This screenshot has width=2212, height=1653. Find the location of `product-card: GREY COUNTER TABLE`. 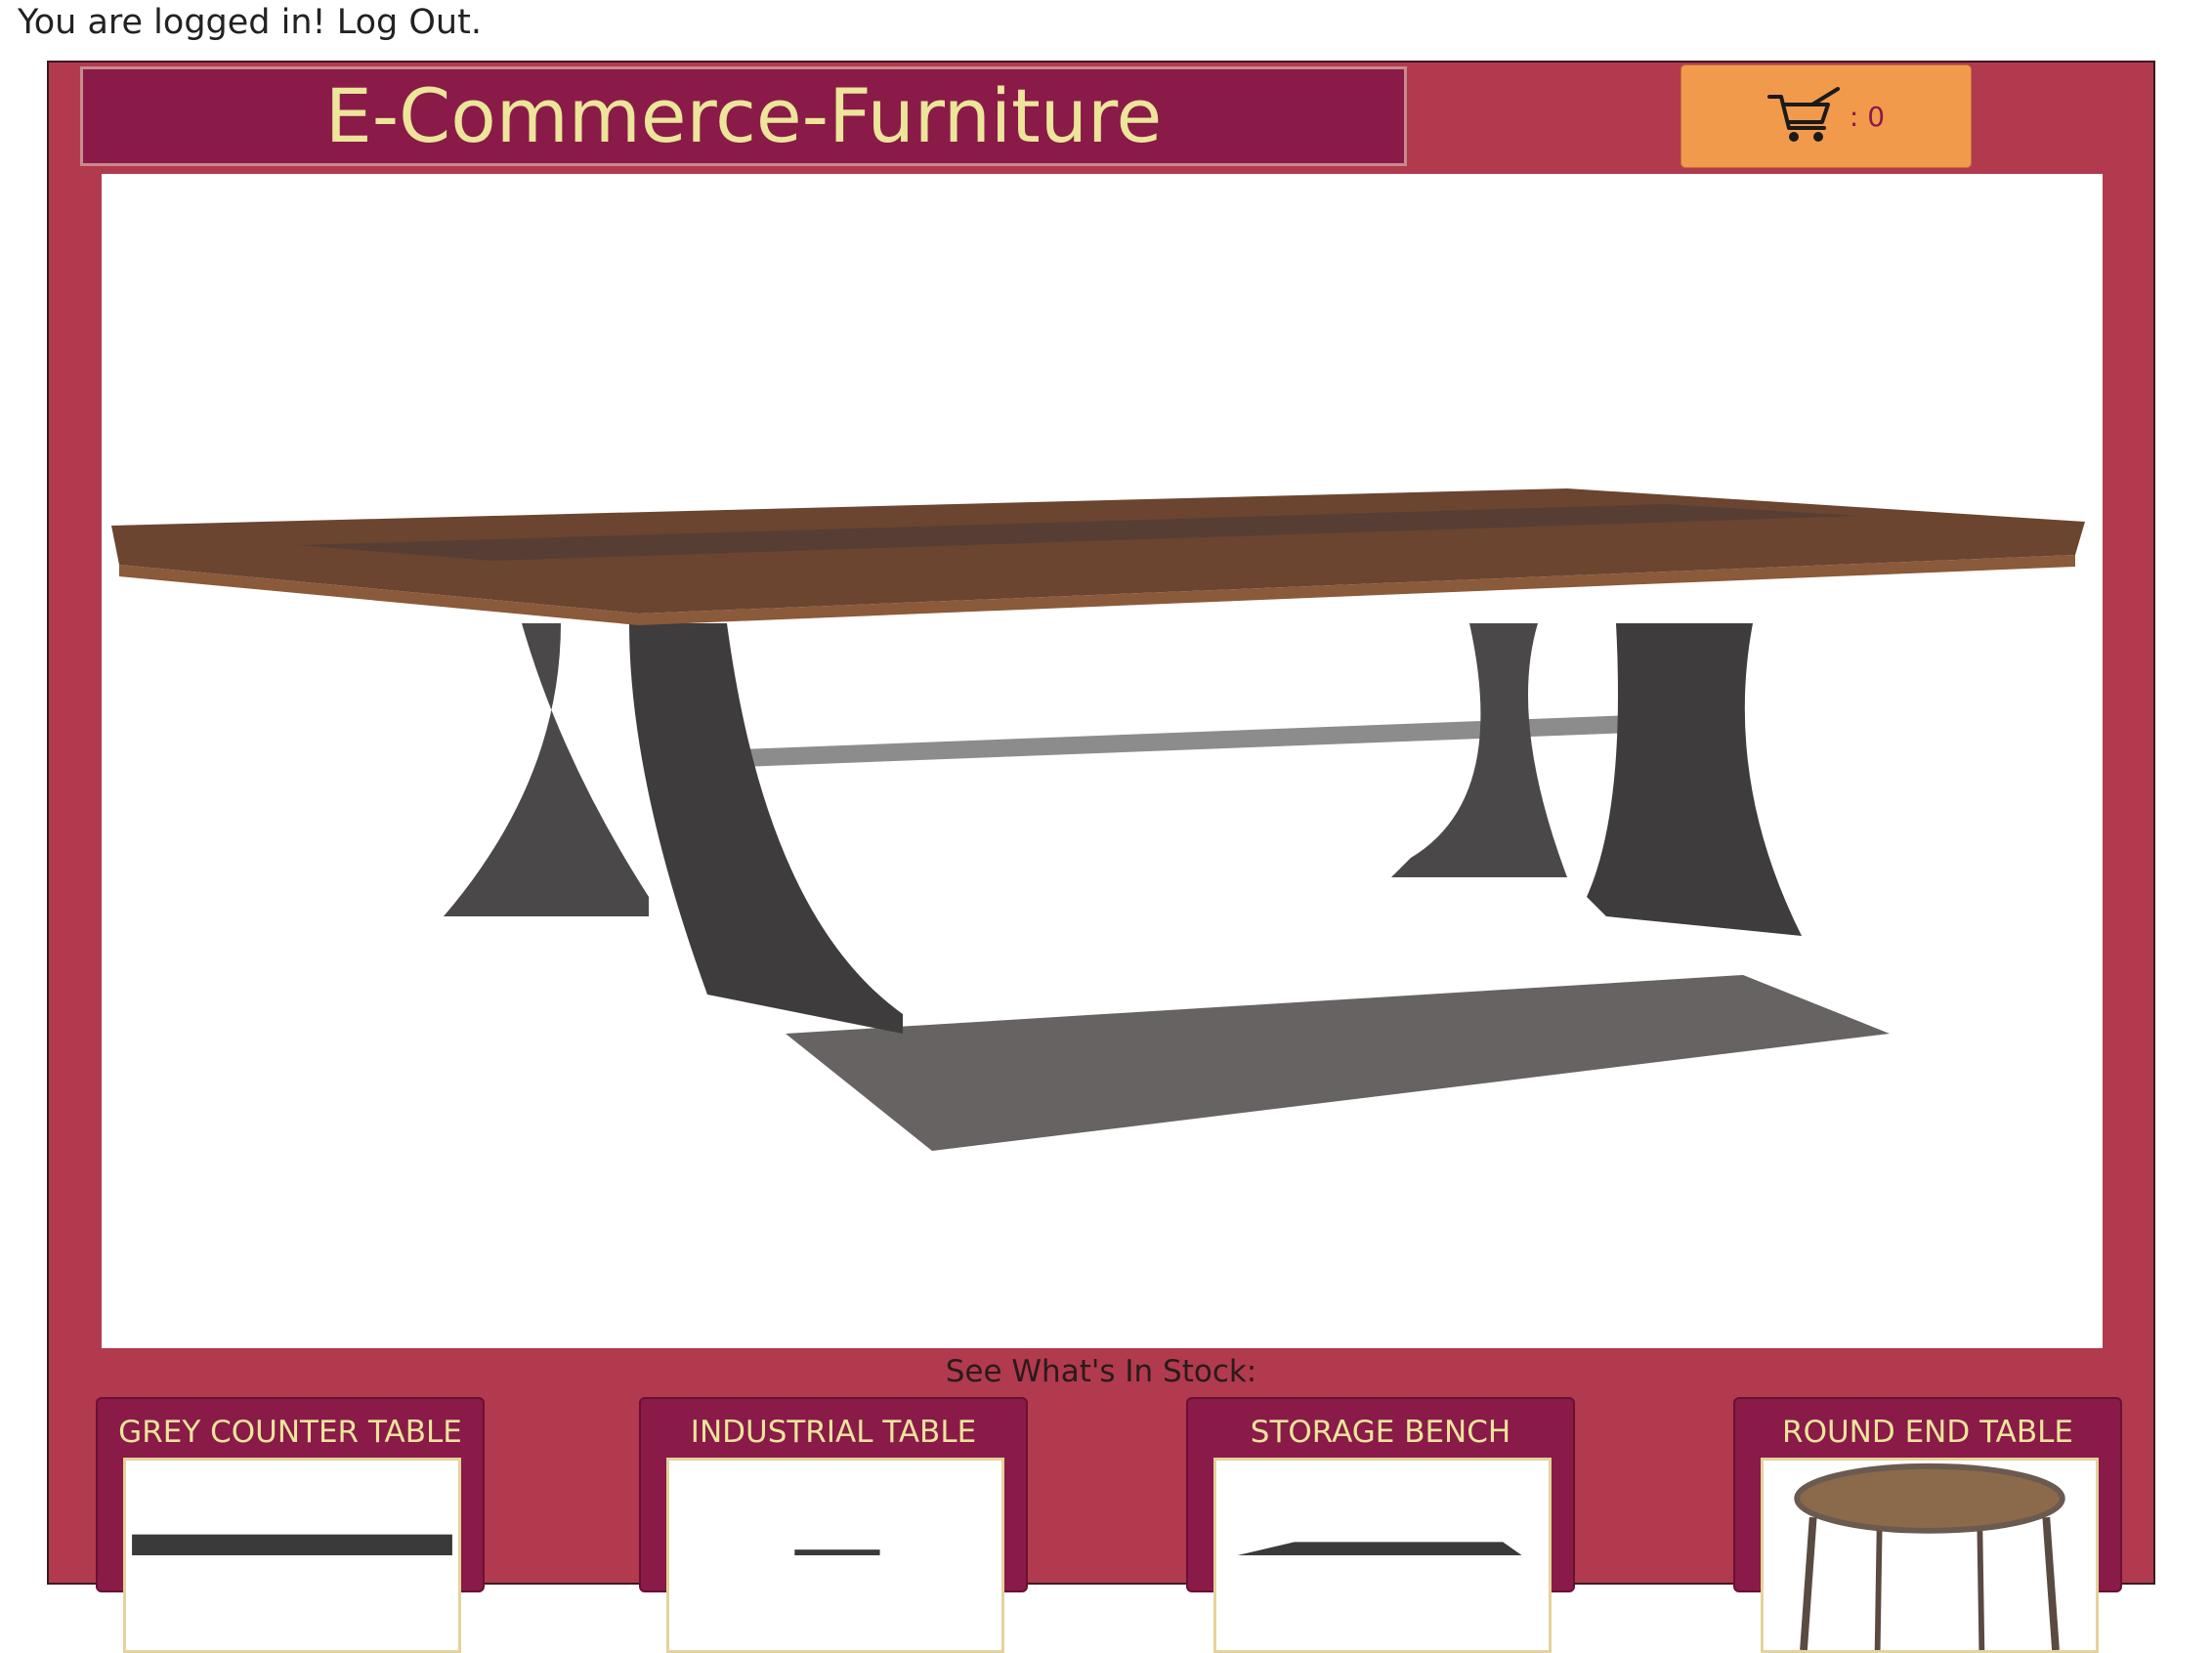

product-card: GREY COUNTER TABLE is located at coordinates (290, 1525).